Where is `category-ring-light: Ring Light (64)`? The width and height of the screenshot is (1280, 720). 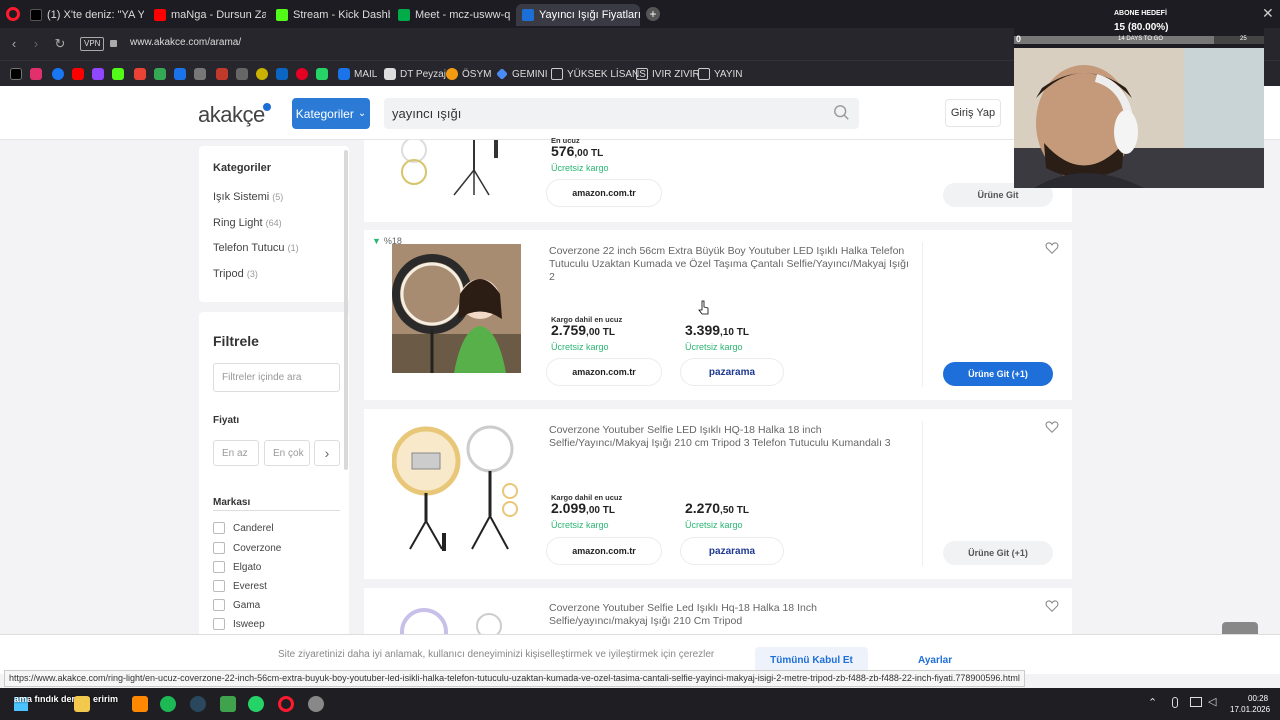
category-ring-light: Ring Light (64) is located at coordinates (247, 223).